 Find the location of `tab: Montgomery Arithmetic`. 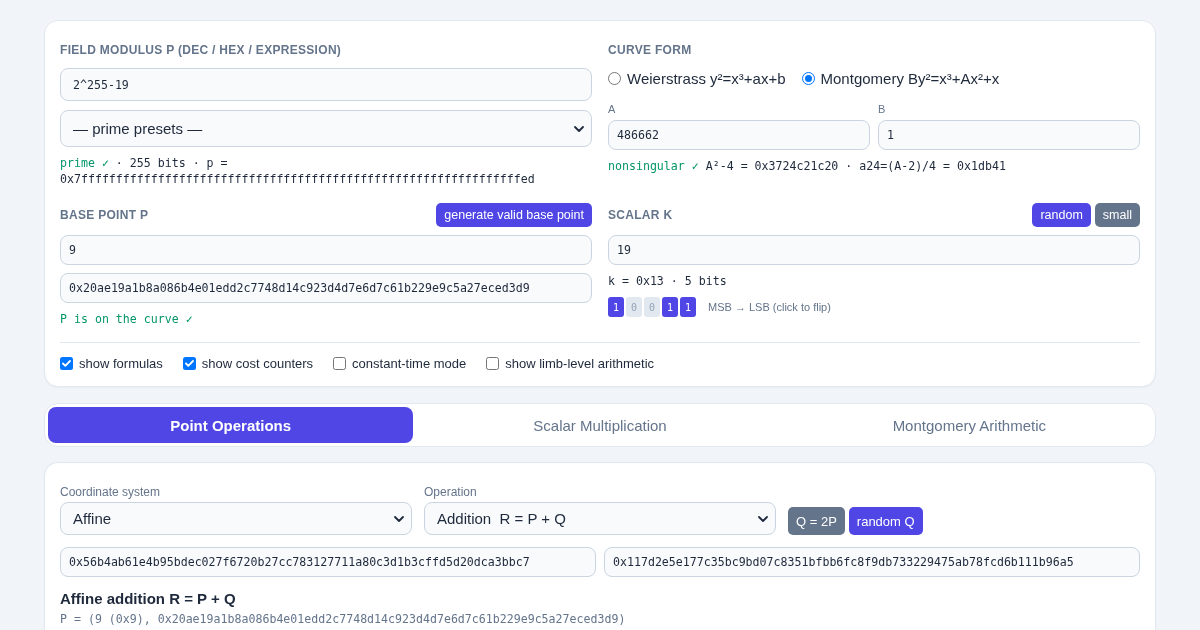

tab: Montgomery Arithmetic is located at coordinates (969, 425).